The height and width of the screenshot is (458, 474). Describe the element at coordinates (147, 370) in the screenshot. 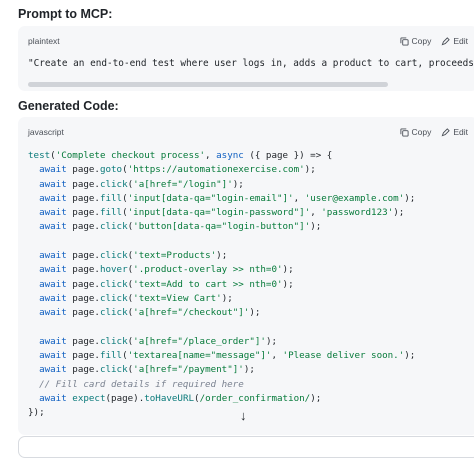

I see `code-line: await page.click('a[href="/payment"]');` at that location.